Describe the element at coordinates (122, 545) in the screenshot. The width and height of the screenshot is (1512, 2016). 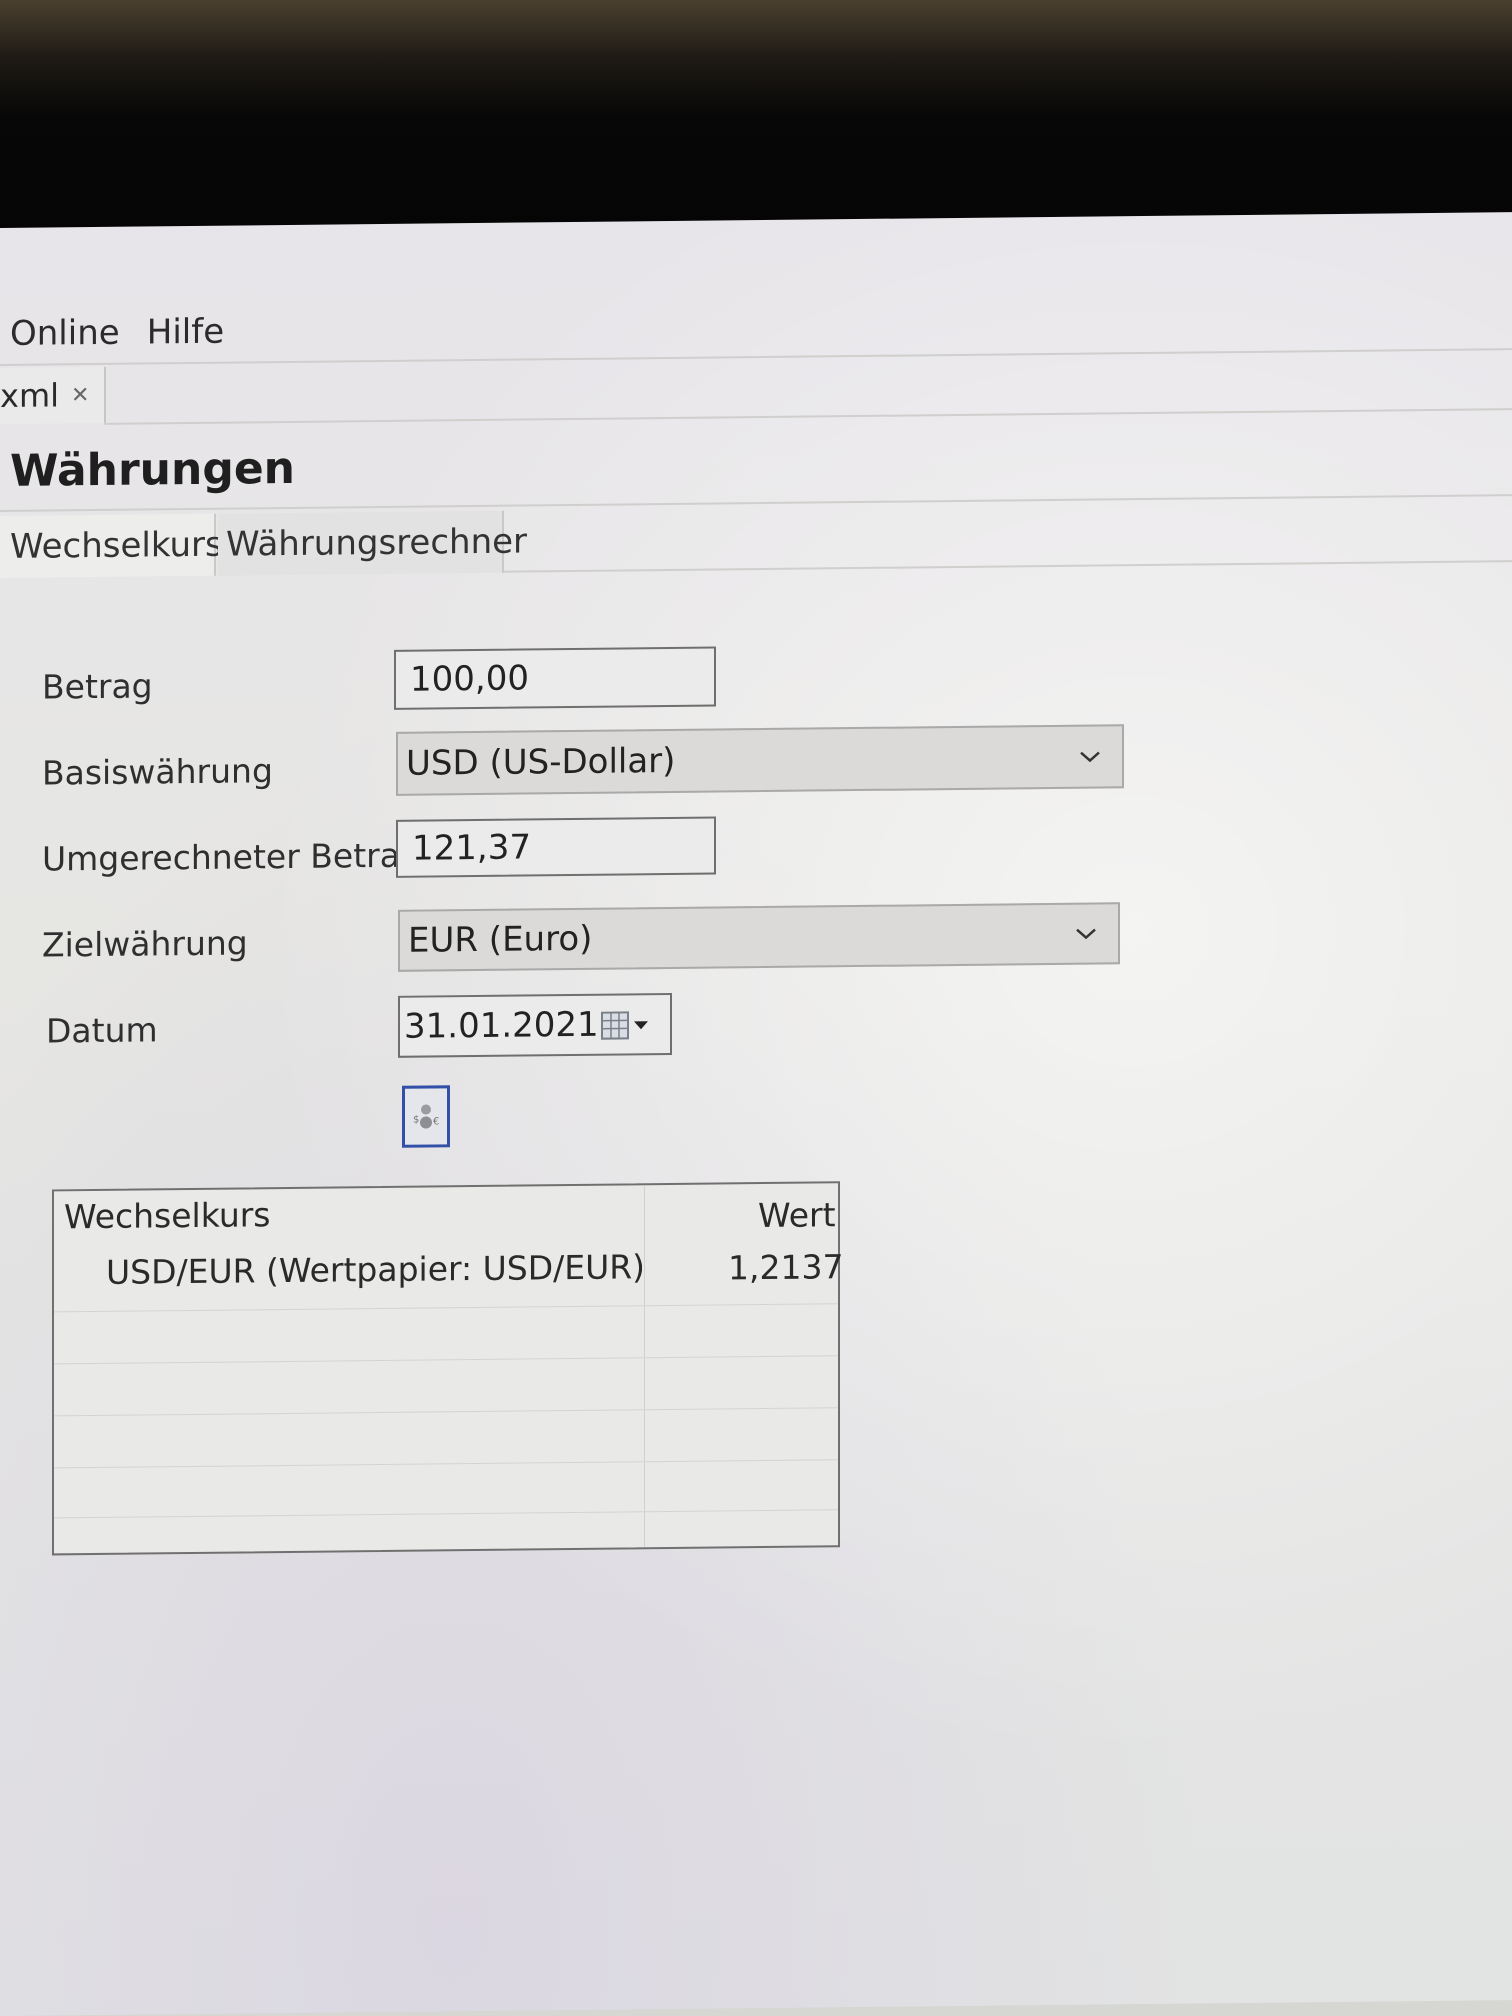
I see `tab-wechselkurse: Wechselkurse` at that location.